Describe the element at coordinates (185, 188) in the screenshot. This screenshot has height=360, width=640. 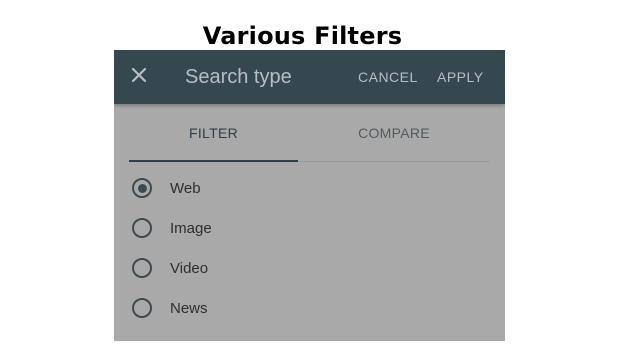
I see `option-label: Web` at that location.